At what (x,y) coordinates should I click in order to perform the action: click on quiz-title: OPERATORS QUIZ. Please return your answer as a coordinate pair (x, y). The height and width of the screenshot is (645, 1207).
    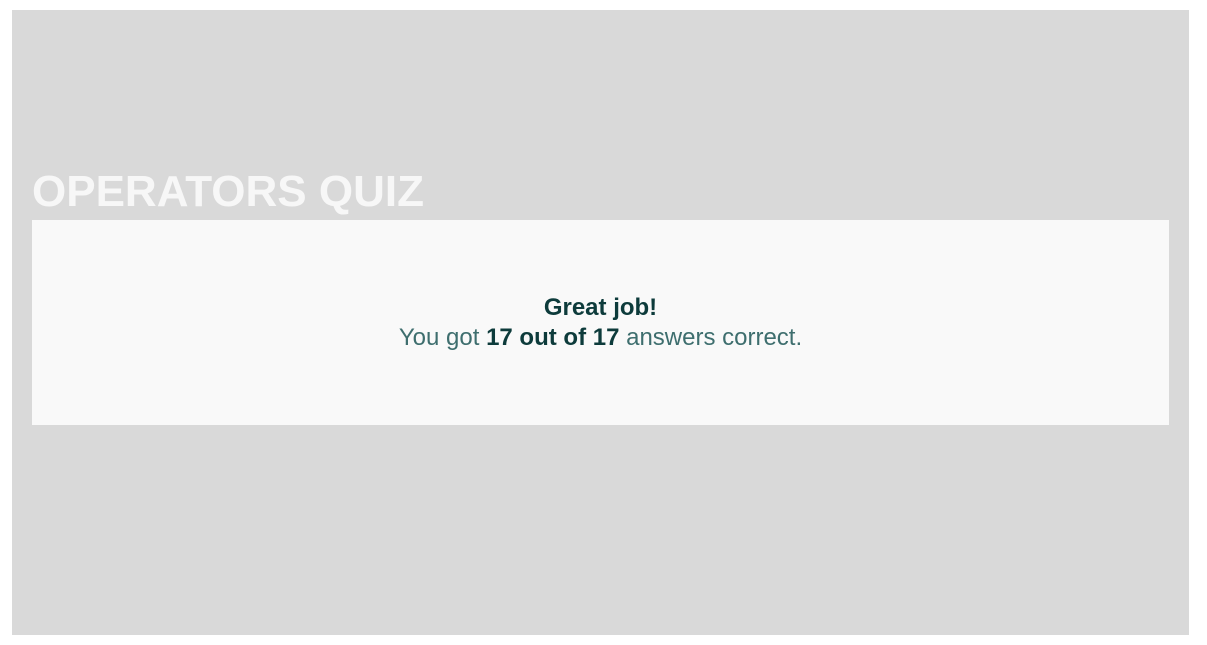
    Looking at the image, I should click on (228, 191).